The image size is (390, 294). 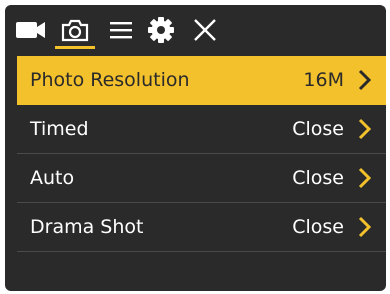 I want to click on tab-close, so click(x=205, y=30).